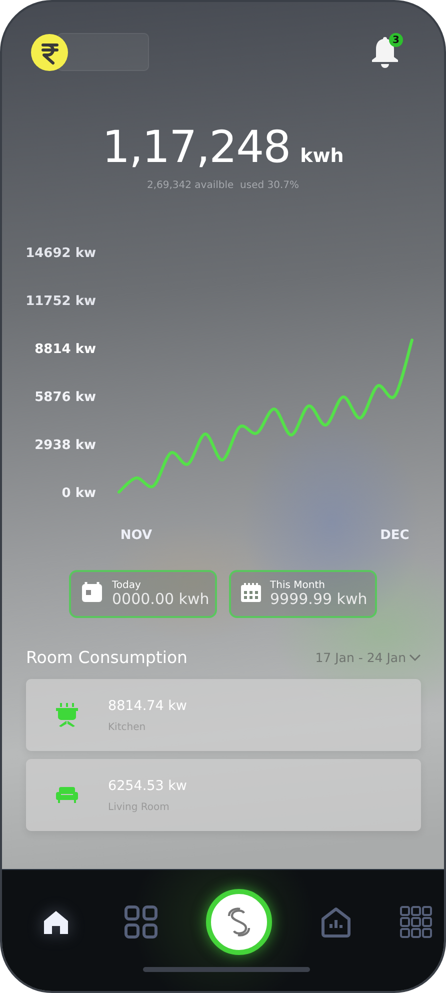 This screenshot has width=446, height=993. Describe the element at coordinates (385, 52) in the screenshot. I see `bell-icon` at that location.